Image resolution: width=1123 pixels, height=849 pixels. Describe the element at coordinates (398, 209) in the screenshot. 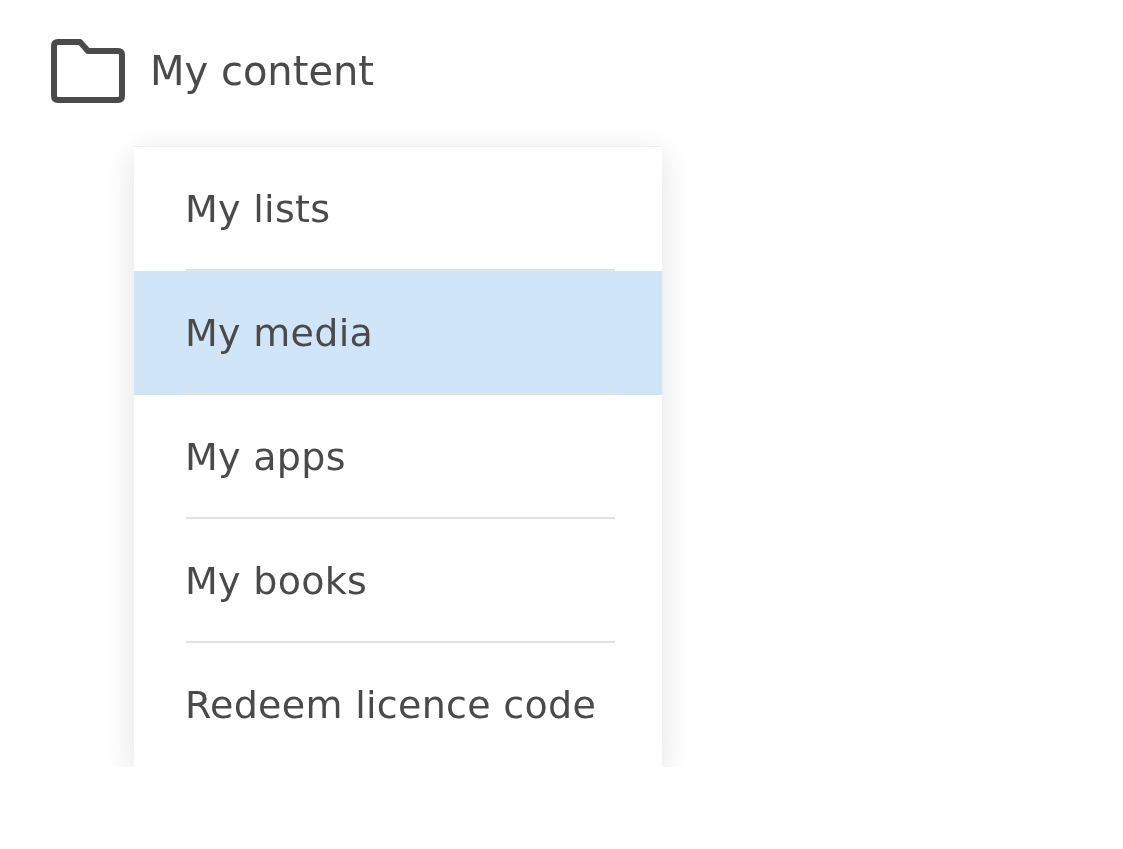

I see `menu-item: My lists` at that location.